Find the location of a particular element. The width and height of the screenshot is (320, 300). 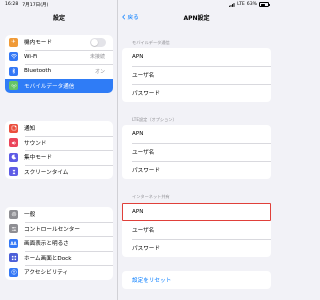

status-bar: 16:28 7月17日(月) LTE 63% is located at coordinates (137, 5).